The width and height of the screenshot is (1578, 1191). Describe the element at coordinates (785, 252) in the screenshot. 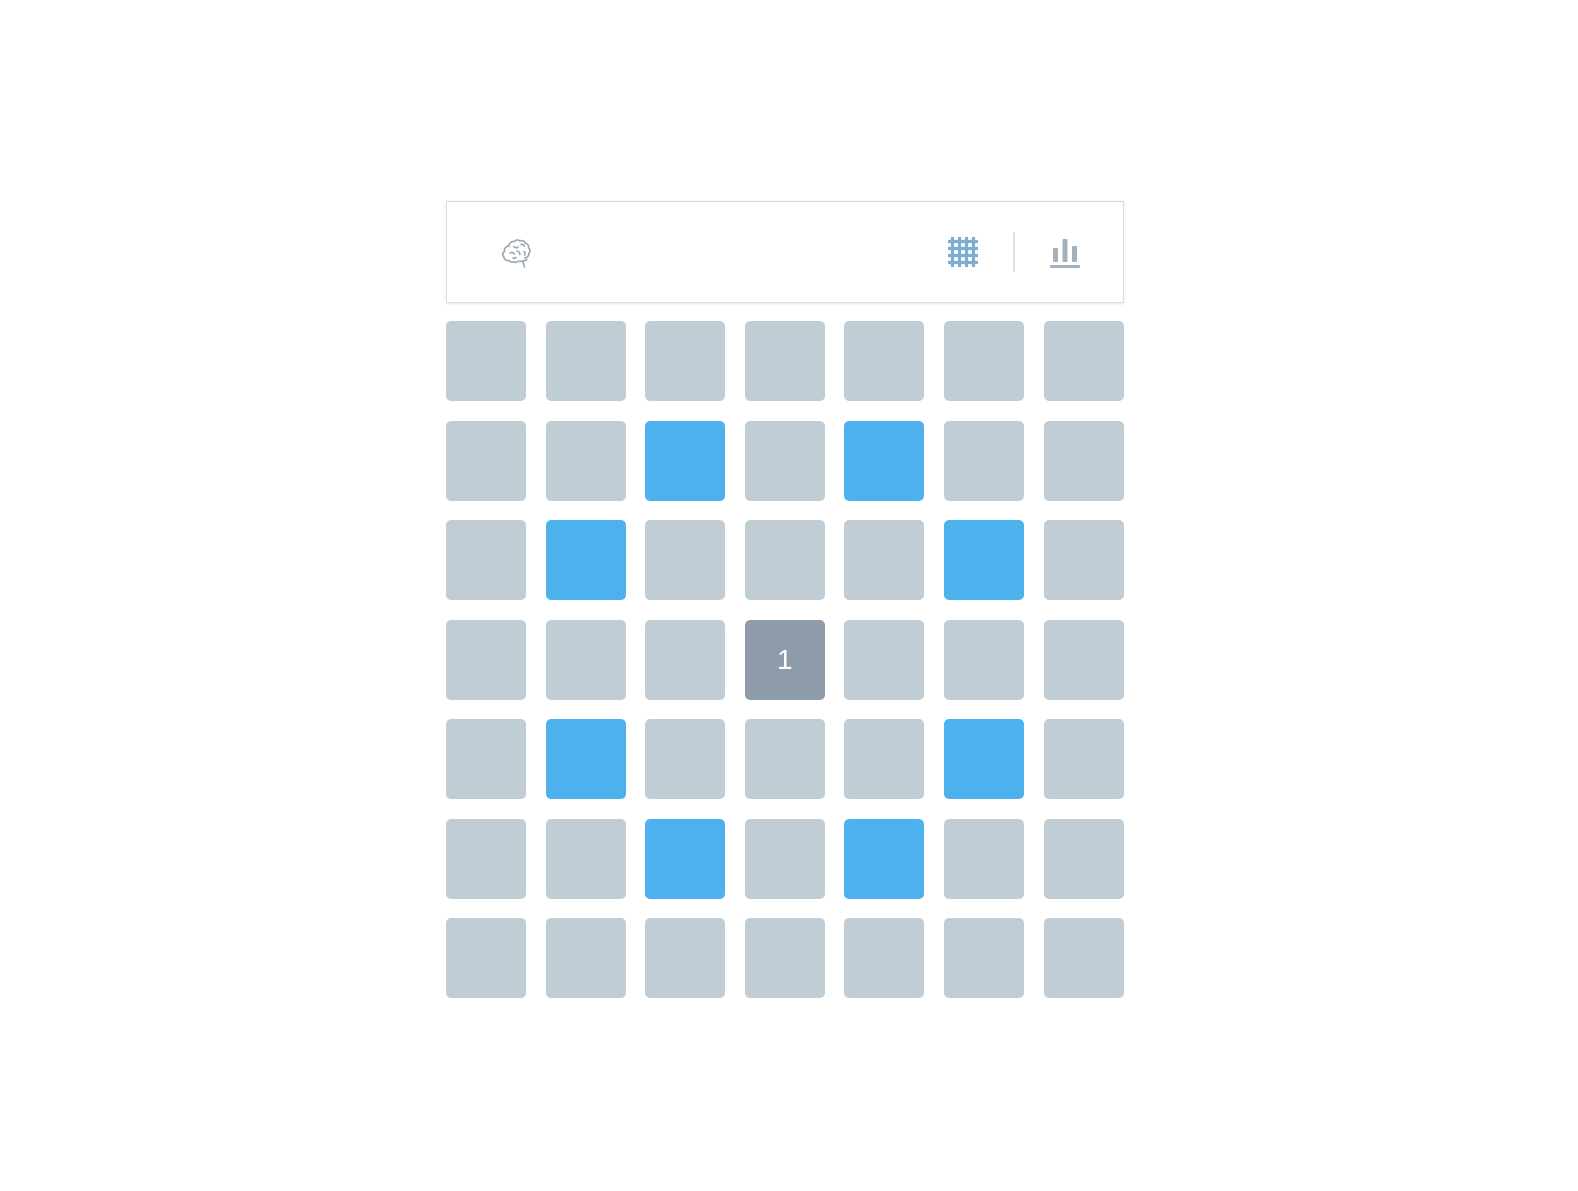

I see `top-bar` at that location.